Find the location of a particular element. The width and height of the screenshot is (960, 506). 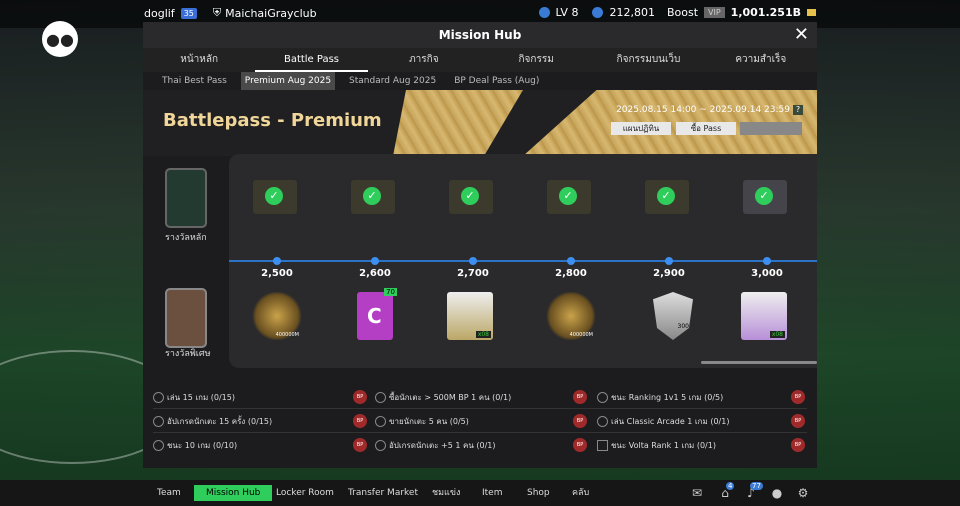

tab-missions: ภารกิจ is located at coordinates (424, 60).